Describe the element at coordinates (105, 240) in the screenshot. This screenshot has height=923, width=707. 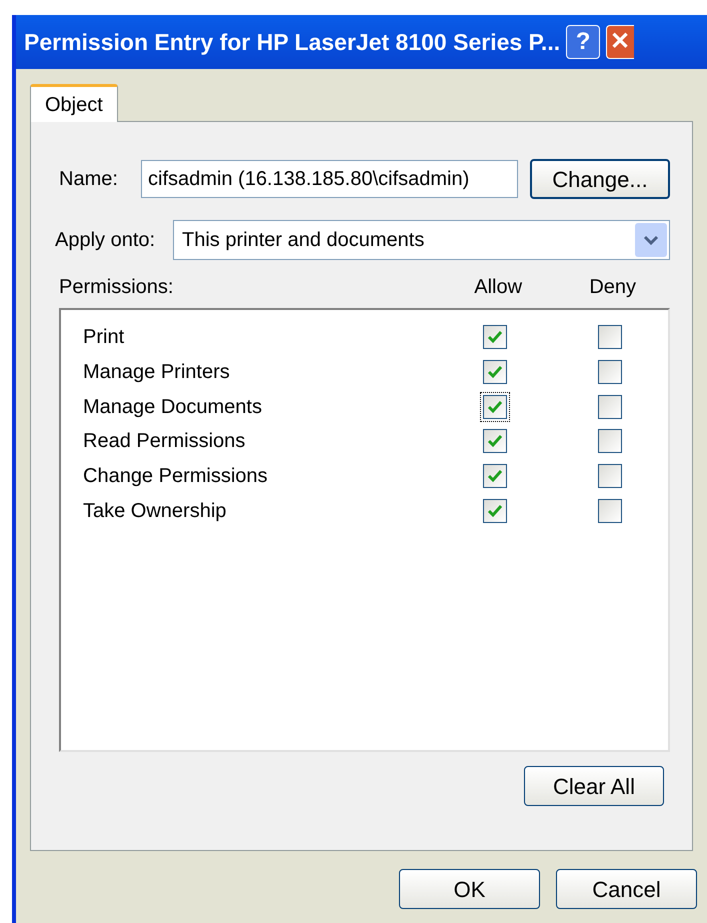
I see `field-label: Apply onto:` at that location.